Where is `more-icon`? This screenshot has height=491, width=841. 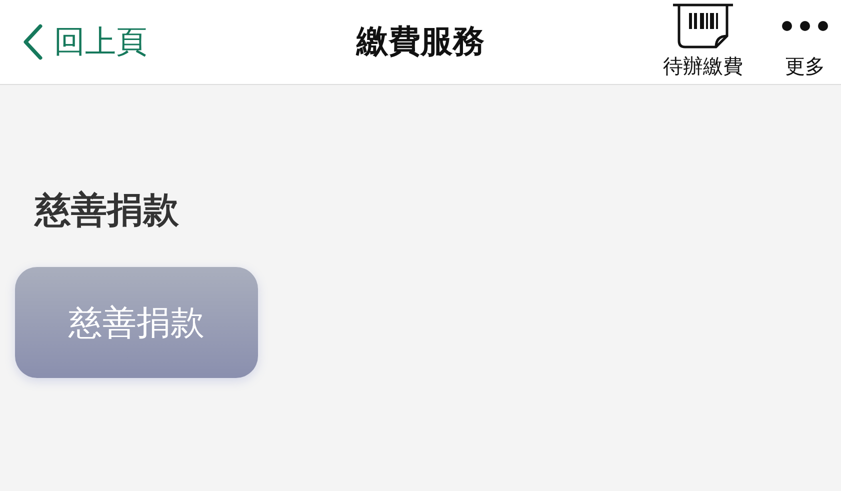
more-icon is located at coordinates (805, 26).